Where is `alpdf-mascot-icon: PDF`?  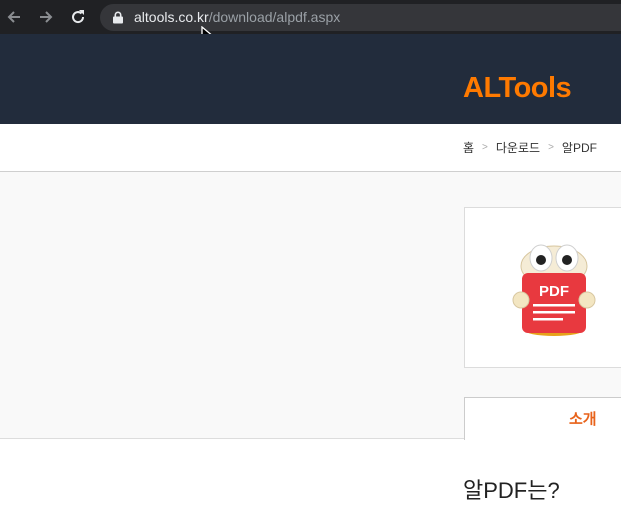 alpdf-mascot-icon: PDF is located at coordinates (554, 290).